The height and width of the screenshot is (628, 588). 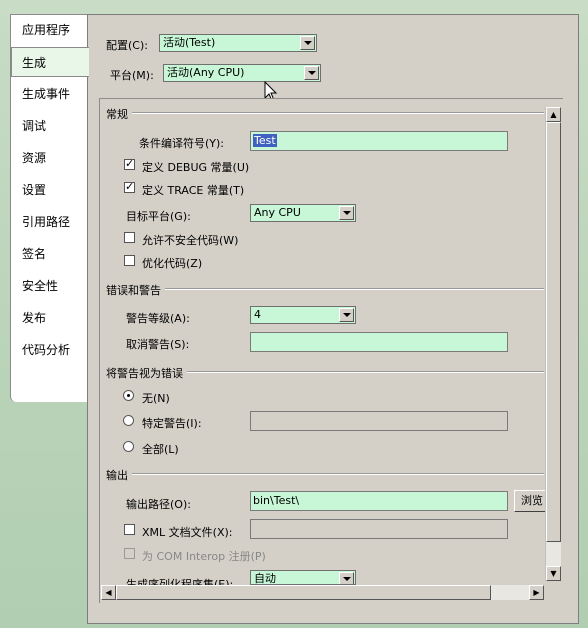 I want to click on define-trace-label: 定义 TRACE 常量(T), so click(x=193, y=190).